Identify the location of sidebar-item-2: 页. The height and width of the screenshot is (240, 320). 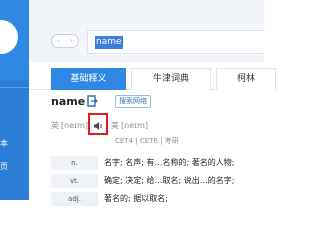
(4, 167).